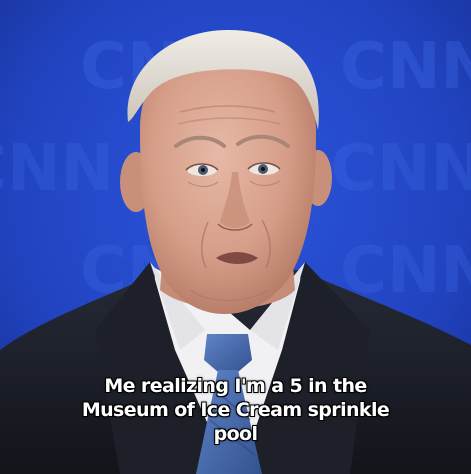 The width and height of the screenshot is (471, 474). I want to click on caption-line: pool, so click(235, 434).